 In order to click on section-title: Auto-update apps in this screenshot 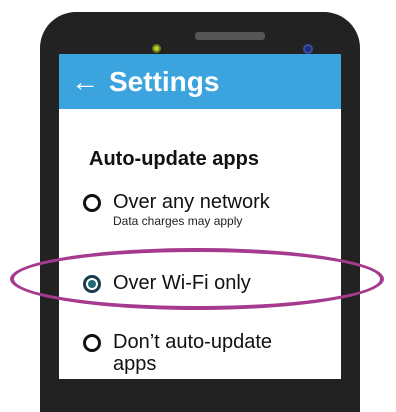, I will do `click(174, 159)`.